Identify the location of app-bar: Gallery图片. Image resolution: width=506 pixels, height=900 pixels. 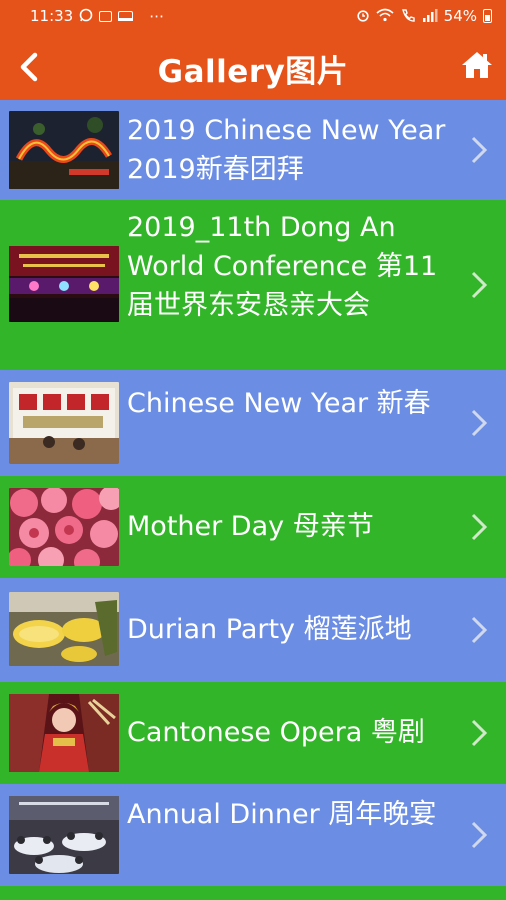
(253, 66).